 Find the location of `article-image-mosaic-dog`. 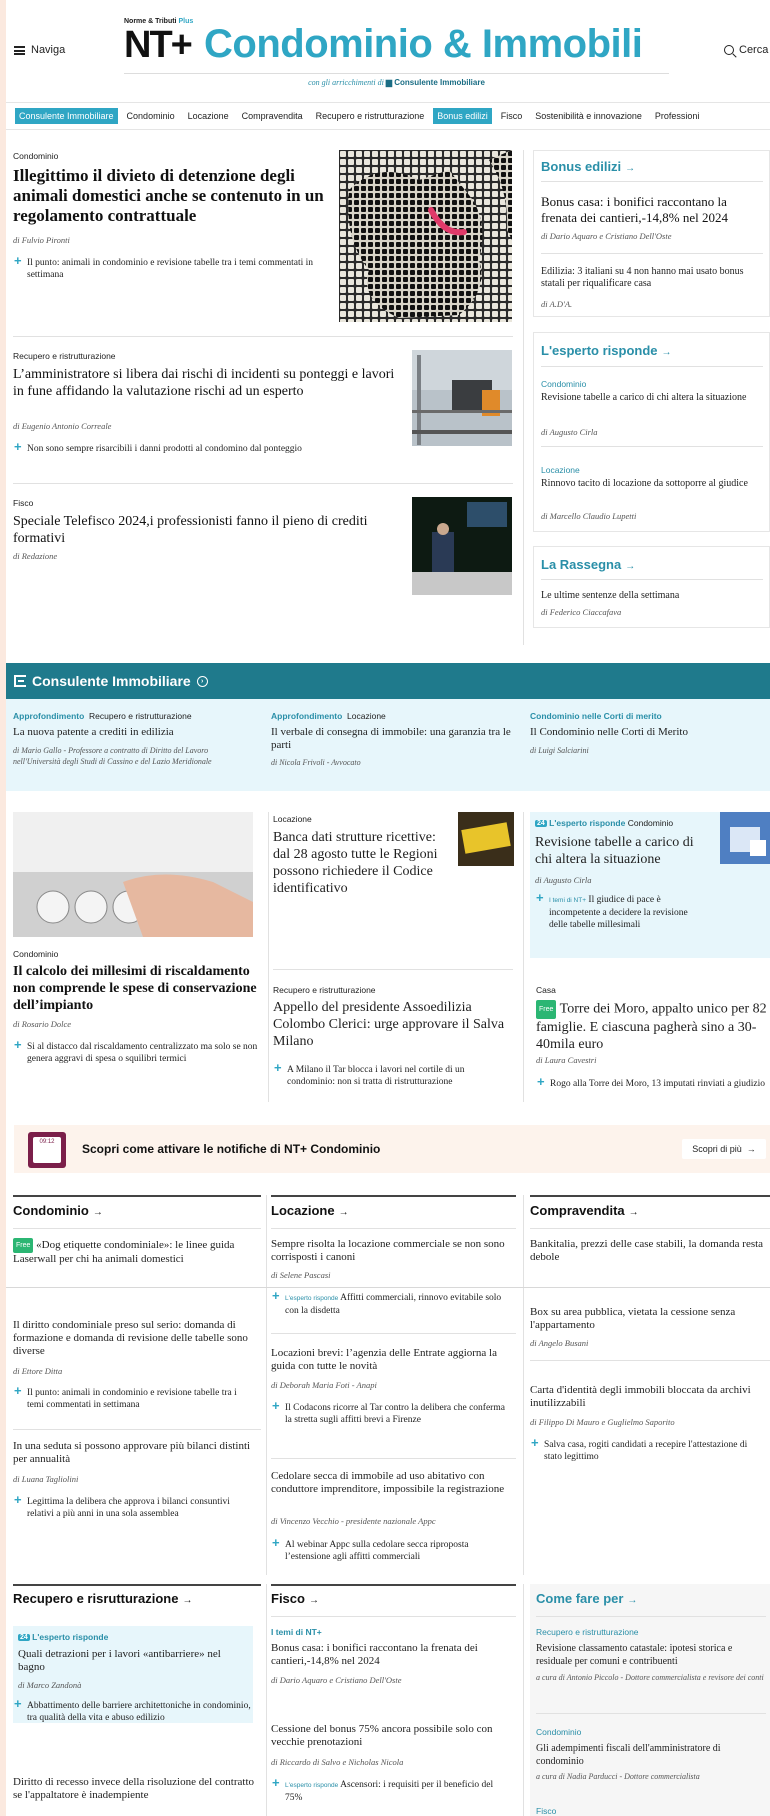

article-image-mosaic-dog is located at coordinates (425, 236).